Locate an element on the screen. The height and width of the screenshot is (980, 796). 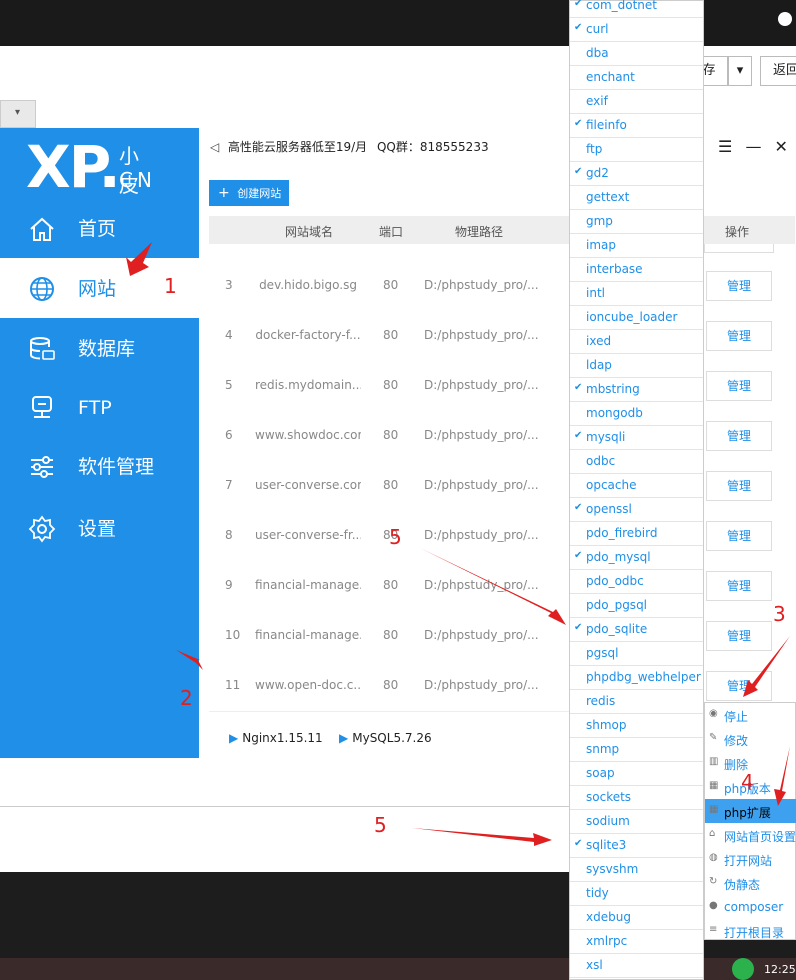
annotation-arrow-5a is located at coordinates (493, 586).